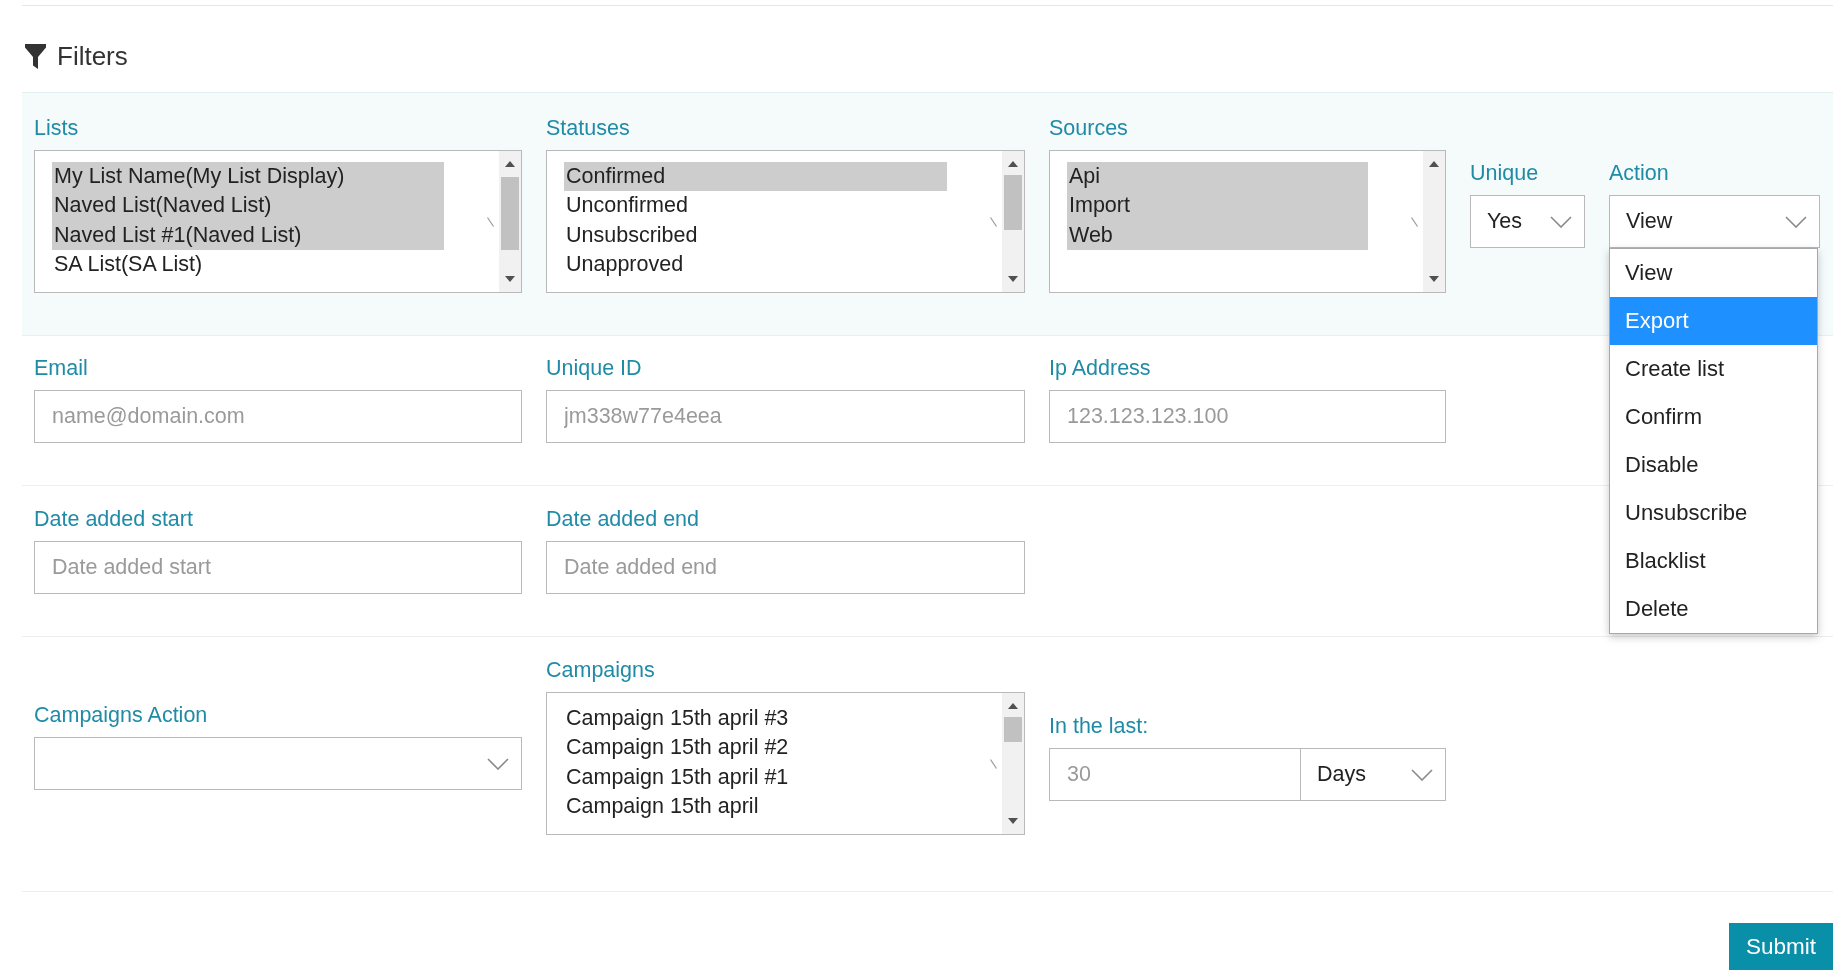 The width and height of the screenshot is (1848, 978). I want to click on field-label: Ip Address, so click(1100, 368).